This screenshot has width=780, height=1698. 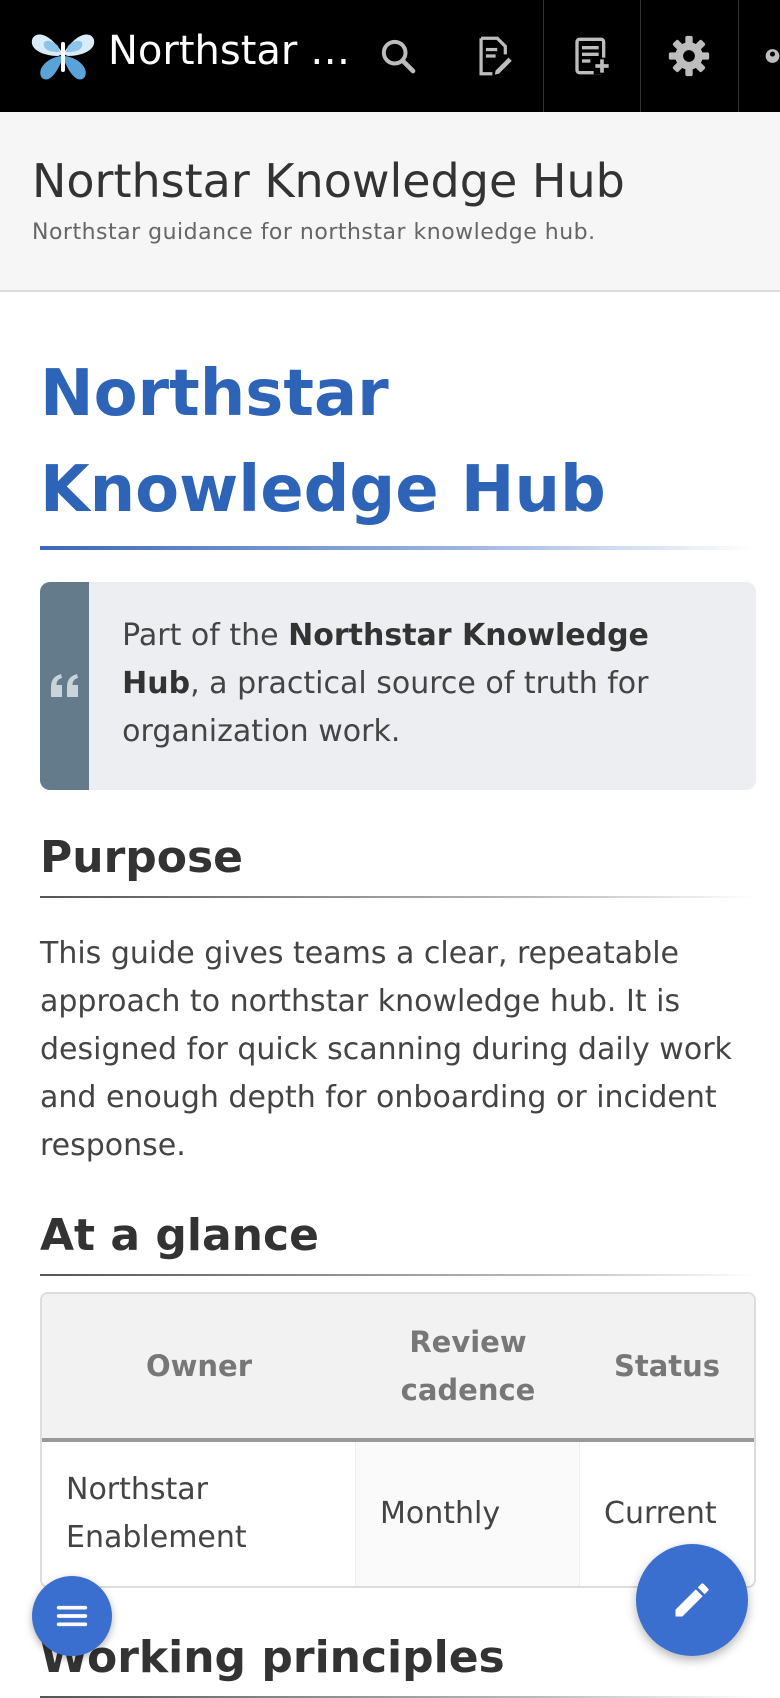 I want to click on callout-side, so click(x=65, y=686).